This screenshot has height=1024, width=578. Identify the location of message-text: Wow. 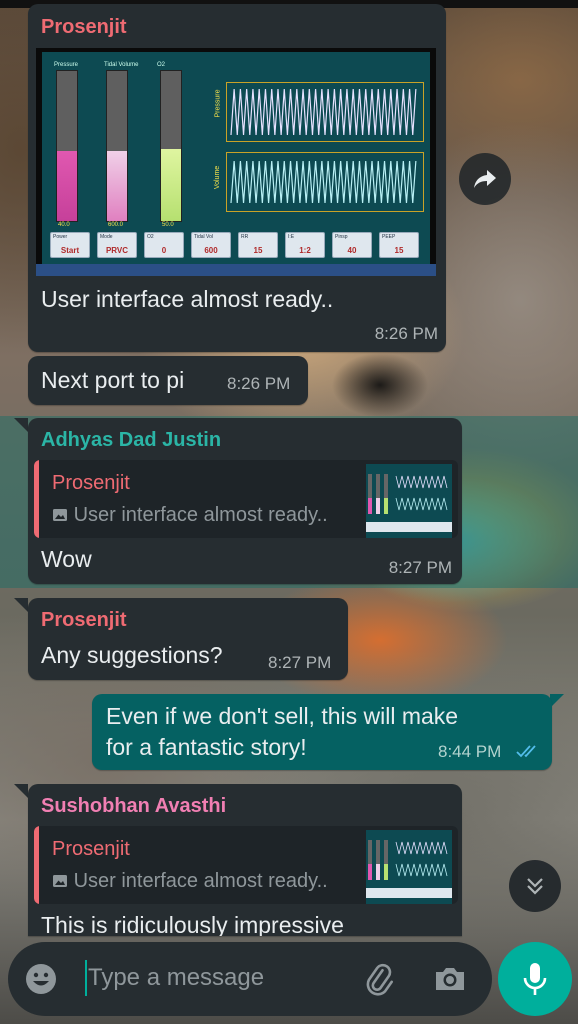
(66, 559).